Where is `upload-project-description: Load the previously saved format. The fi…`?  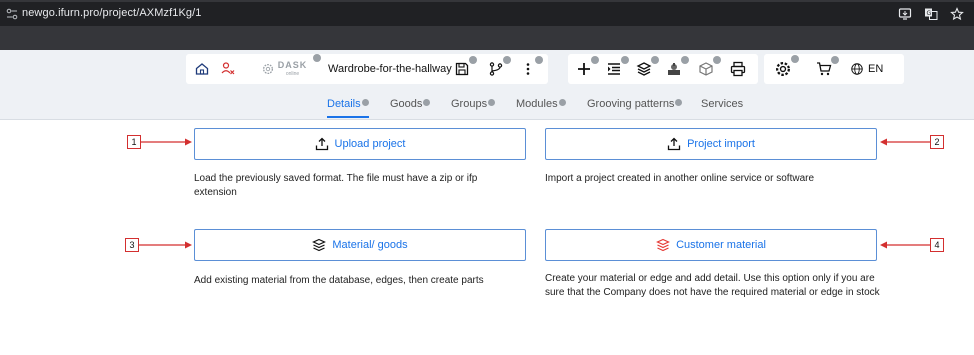 upload-project-description: Load the previously saved format. The fi… is located at coordinates (336, 185).